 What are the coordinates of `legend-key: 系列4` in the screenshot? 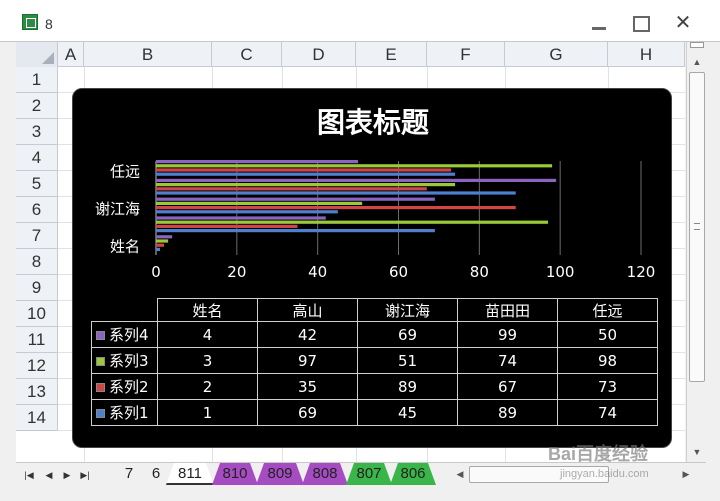 It's located at (124, 334).